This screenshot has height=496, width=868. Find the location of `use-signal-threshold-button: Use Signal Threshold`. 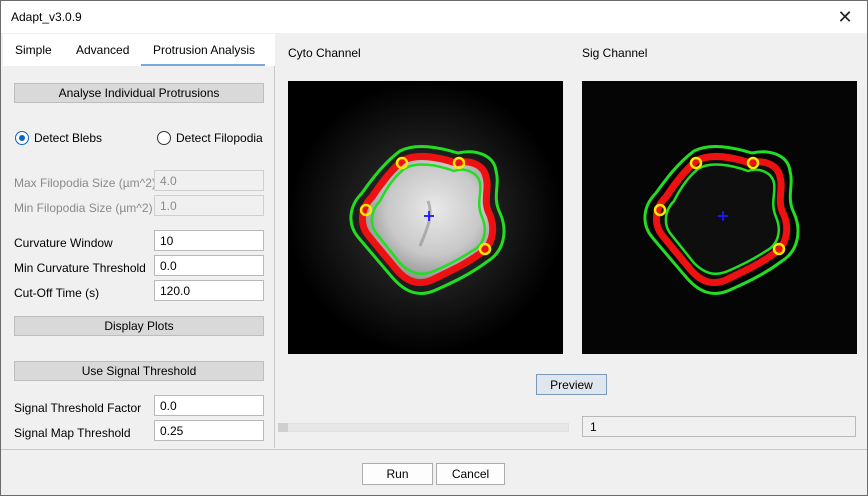

use-signal-threshold-button: Use Signal Threshold is located at coordinates (139, 371).